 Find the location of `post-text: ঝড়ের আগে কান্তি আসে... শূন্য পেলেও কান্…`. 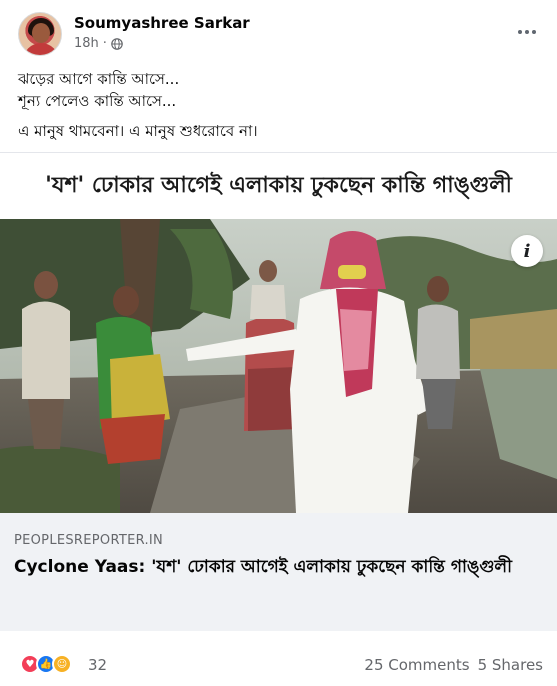

post-text: ঝড়ের আগে কান্তি আসে... শূন্য পেলেও কান্… is located at coordinates (278, 105).